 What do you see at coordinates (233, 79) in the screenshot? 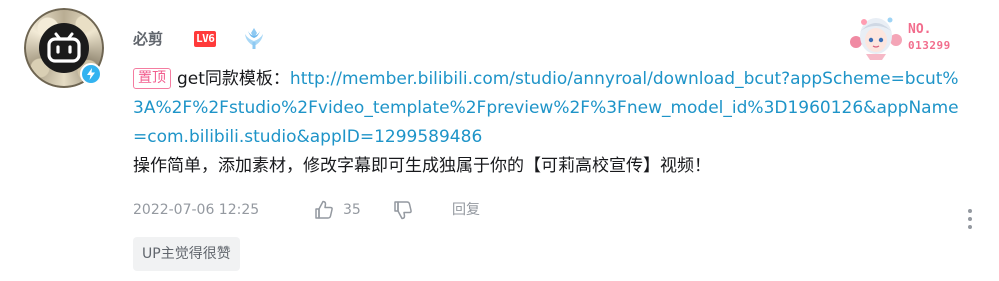
I see `content-prefix: get同款模板：` at bounding box center [233, 79].